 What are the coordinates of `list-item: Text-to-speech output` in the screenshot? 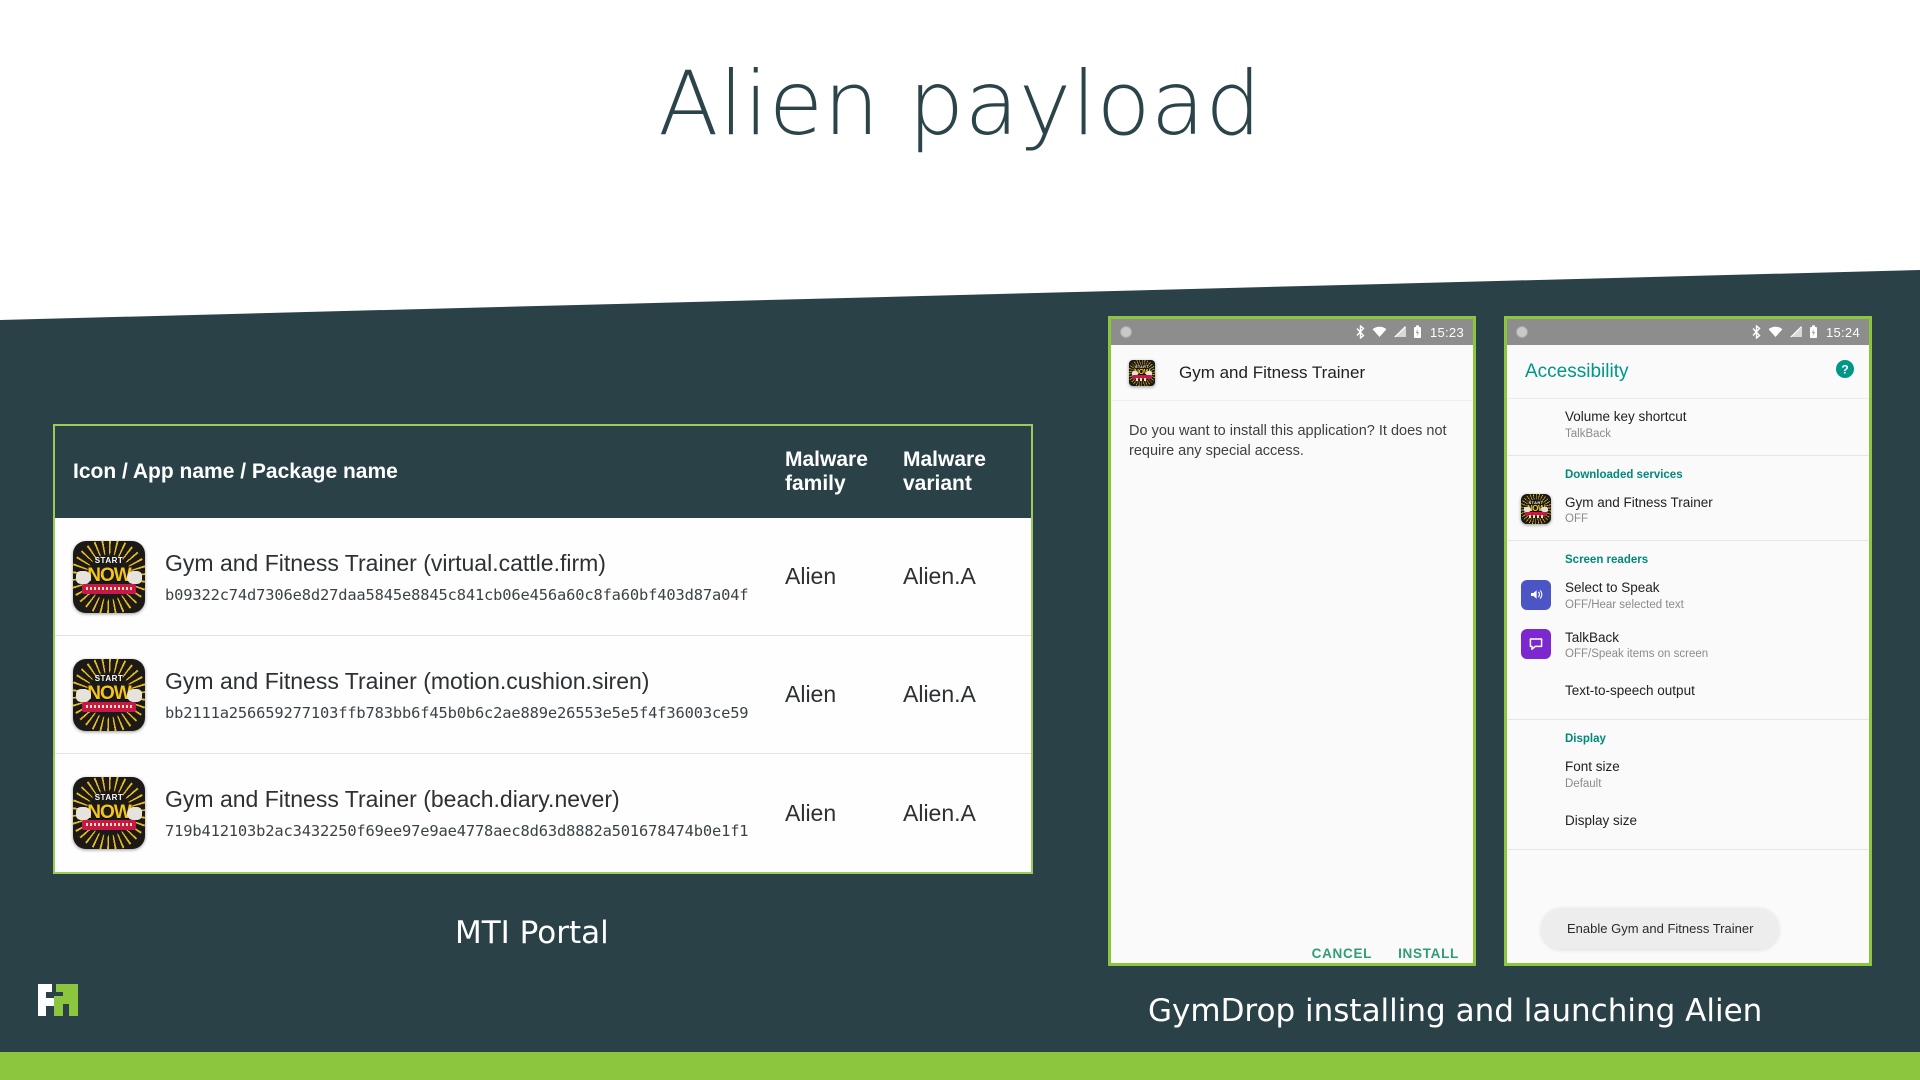 It's located at (1688, 691).